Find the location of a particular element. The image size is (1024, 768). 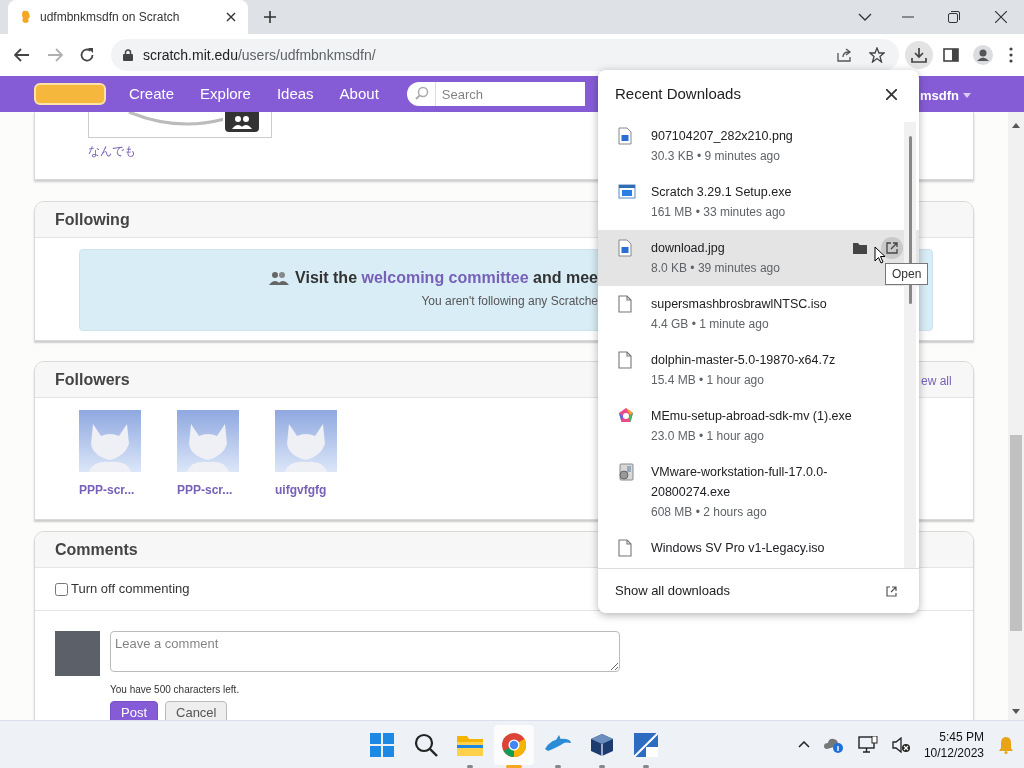

chevron-down-icon is located at coordinates (865, 17).